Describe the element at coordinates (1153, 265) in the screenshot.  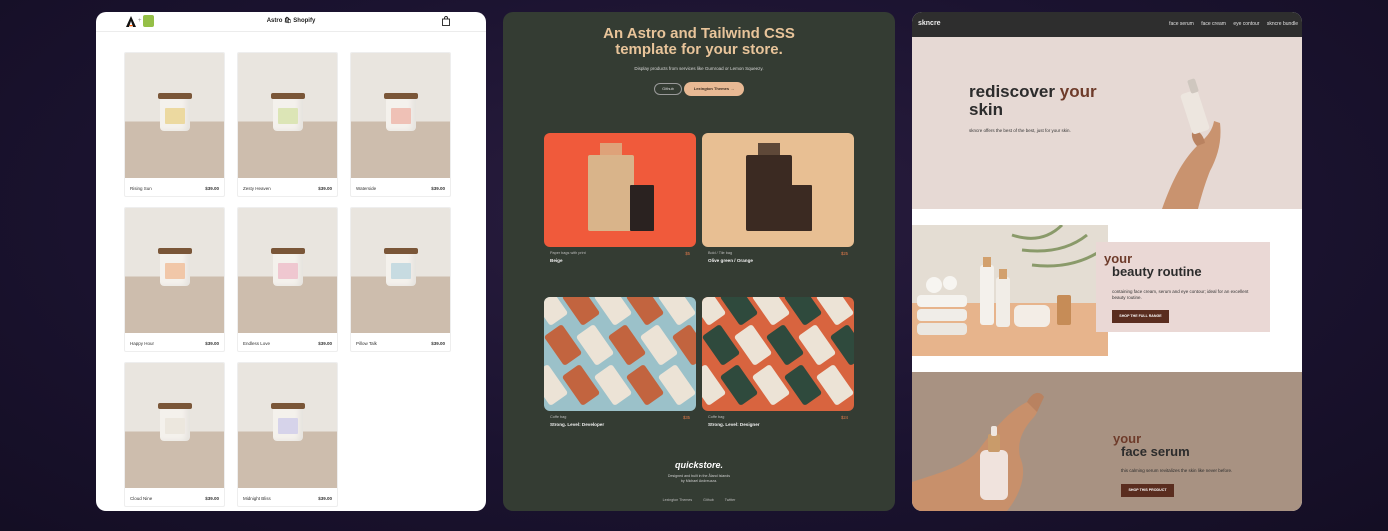
I see `routine-title: your beauty routine` at that location.